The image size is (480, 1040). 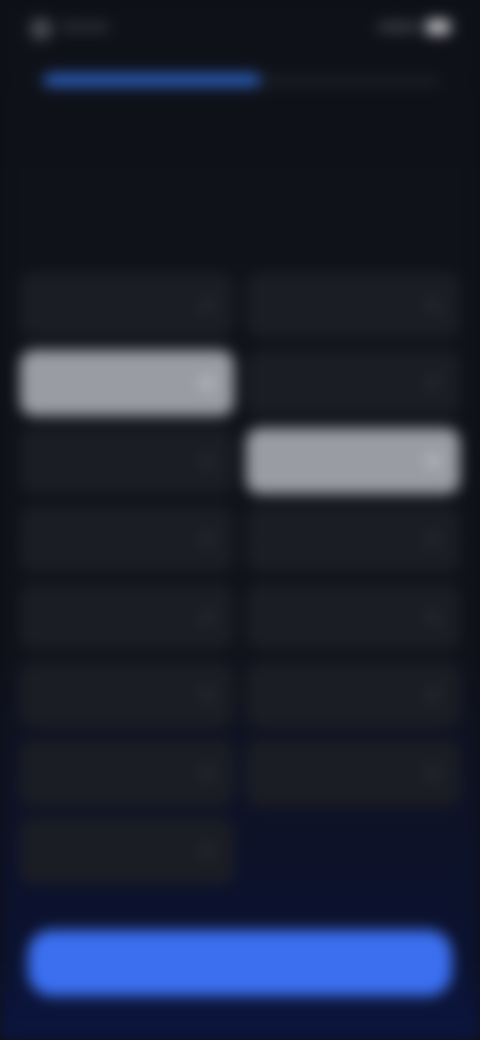 What do you see at coordinates (41, 29) in the screenshot?
I see `status-avatar-icon` at bounding box center [41, 29].